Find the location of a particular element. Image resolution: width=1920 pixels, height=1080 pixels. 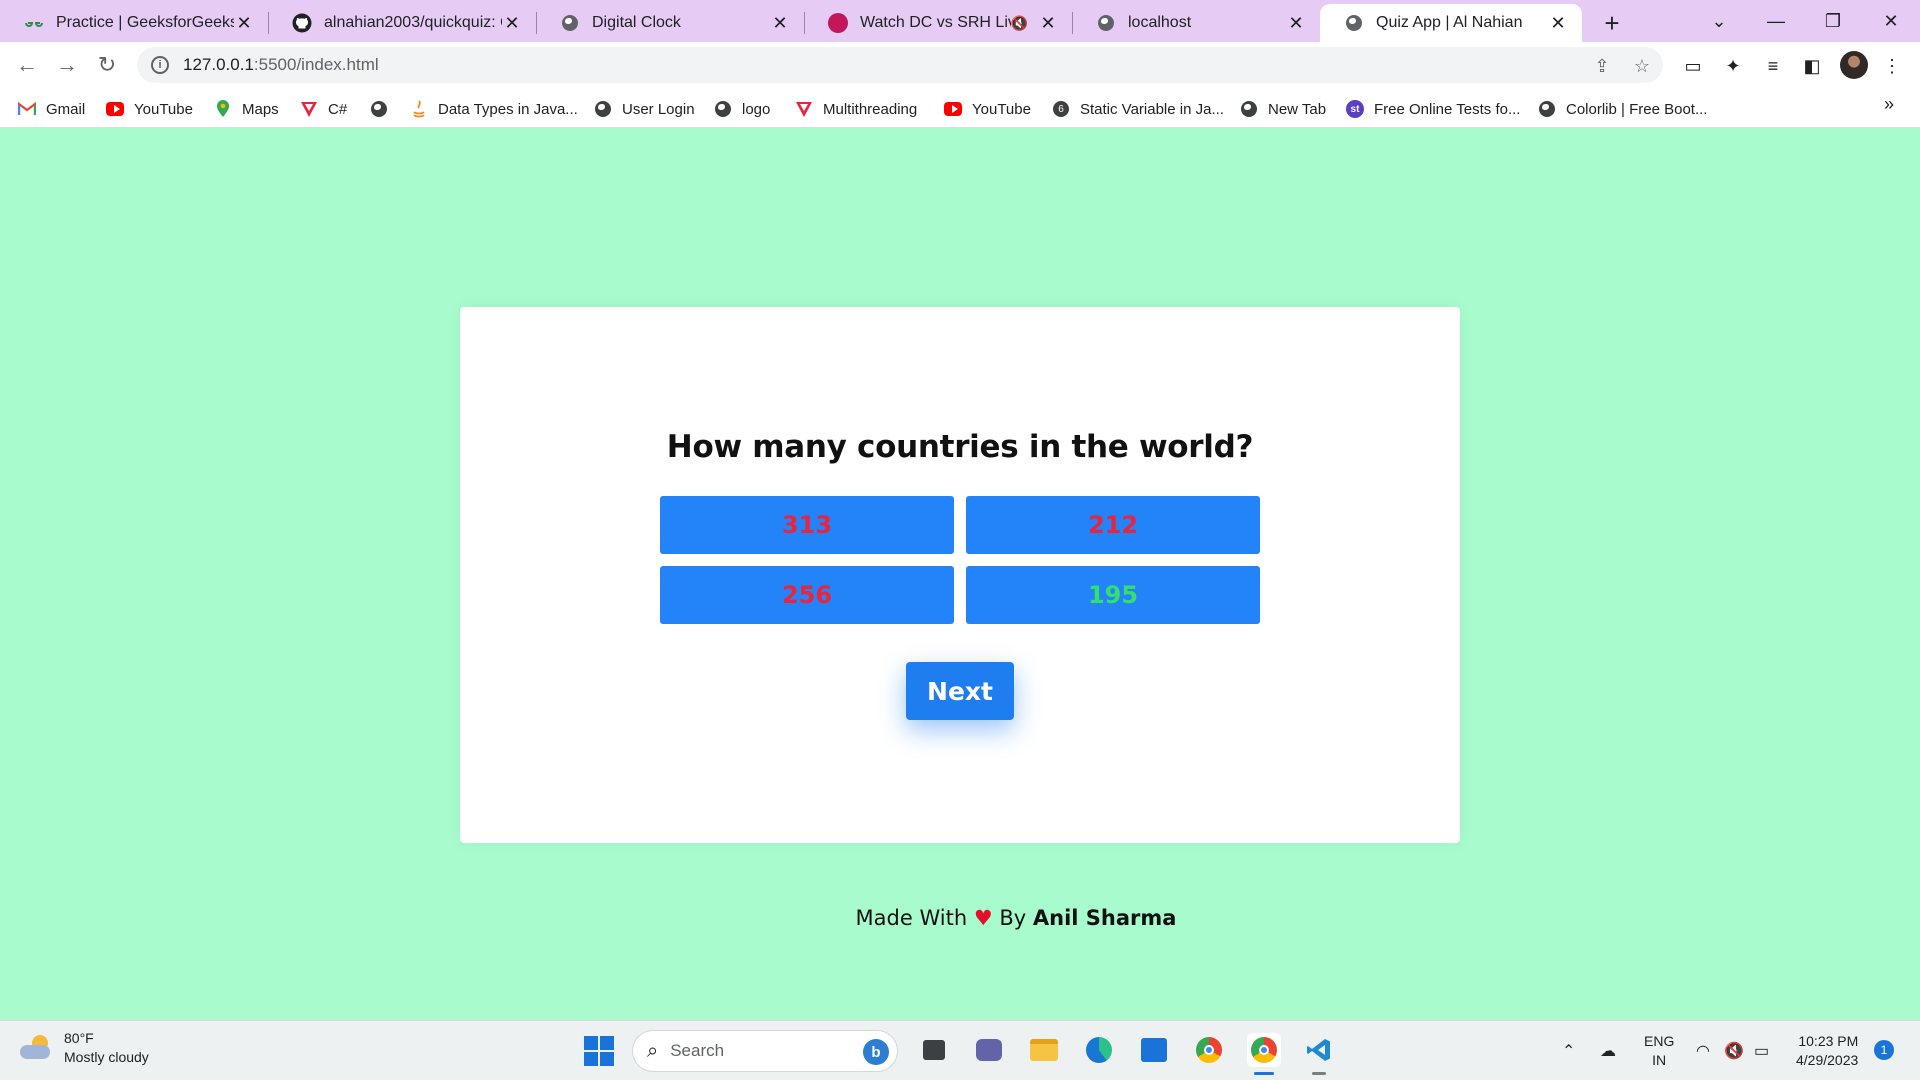

bookmark-new-tab: New Tab is located at coordinates (1283, 109).